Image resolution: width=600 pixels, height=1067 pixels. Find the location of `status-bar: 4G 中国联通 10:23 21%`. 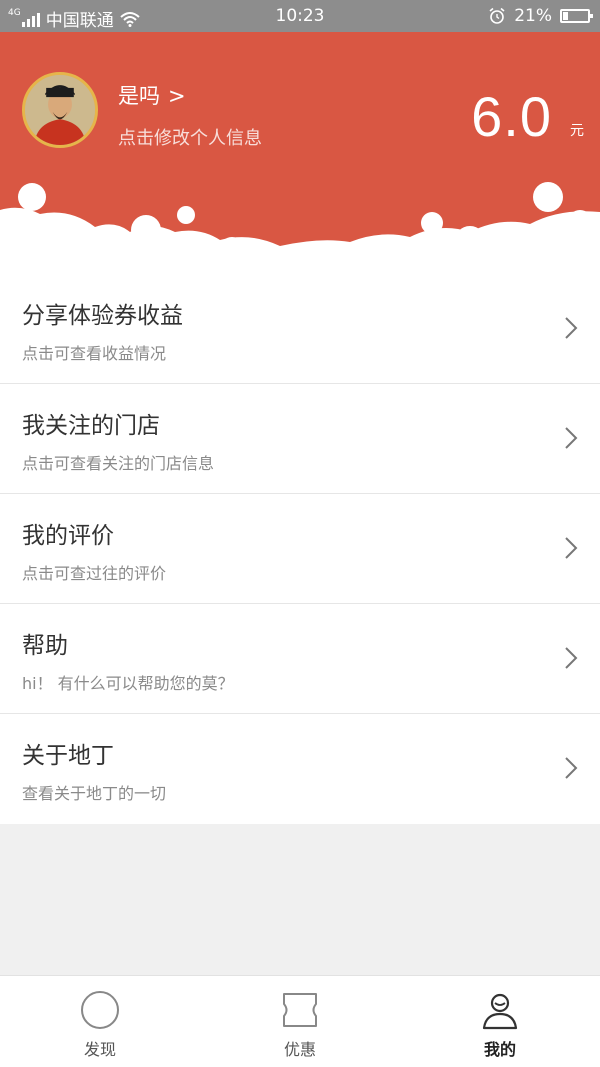

status-bar: 4G 中国联通 10:23 21% is located at coordinates (300, 16).